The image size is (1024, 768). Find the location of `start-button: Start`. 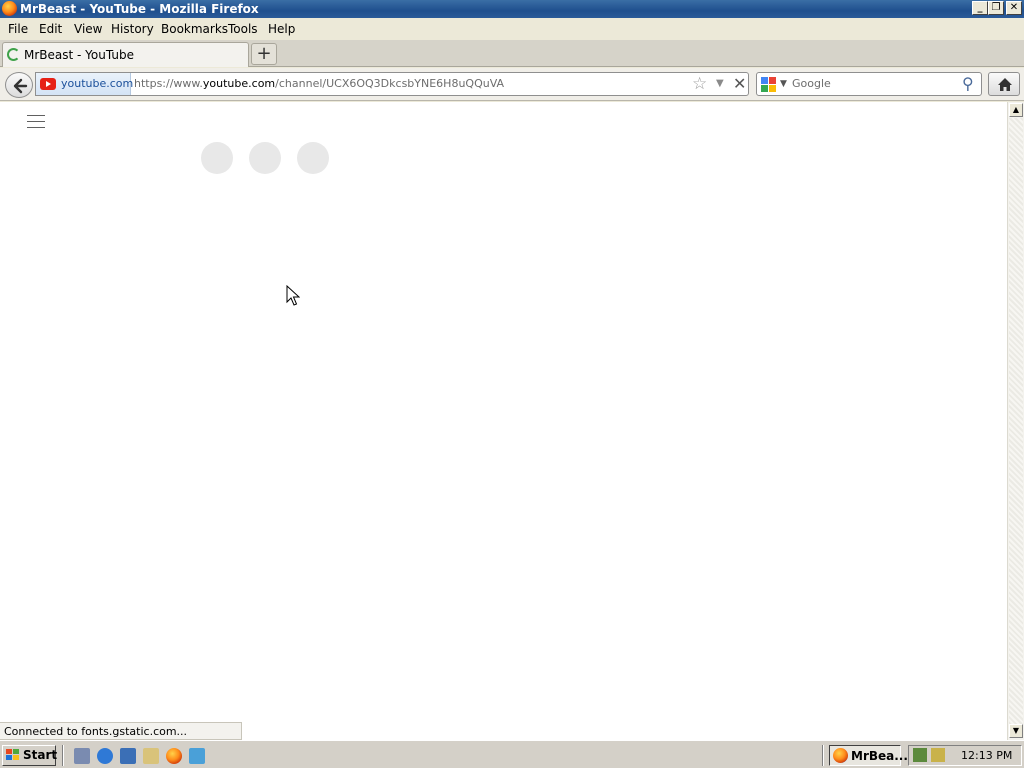

start-button: Start is located at coordinates (30, 755).